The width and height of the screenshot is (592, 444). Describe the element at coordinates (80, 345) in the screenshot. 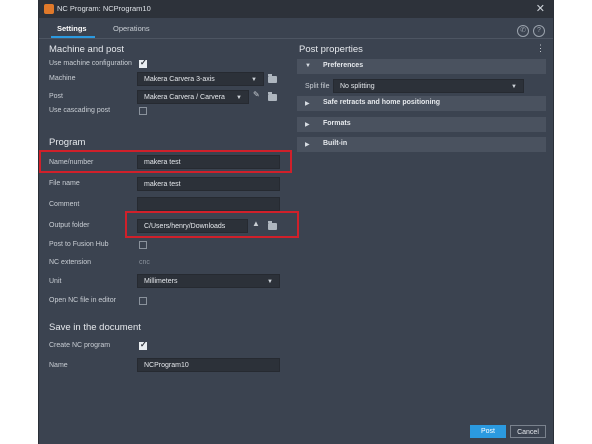

I see `create-nc-program-label: Create NC program` at that location.